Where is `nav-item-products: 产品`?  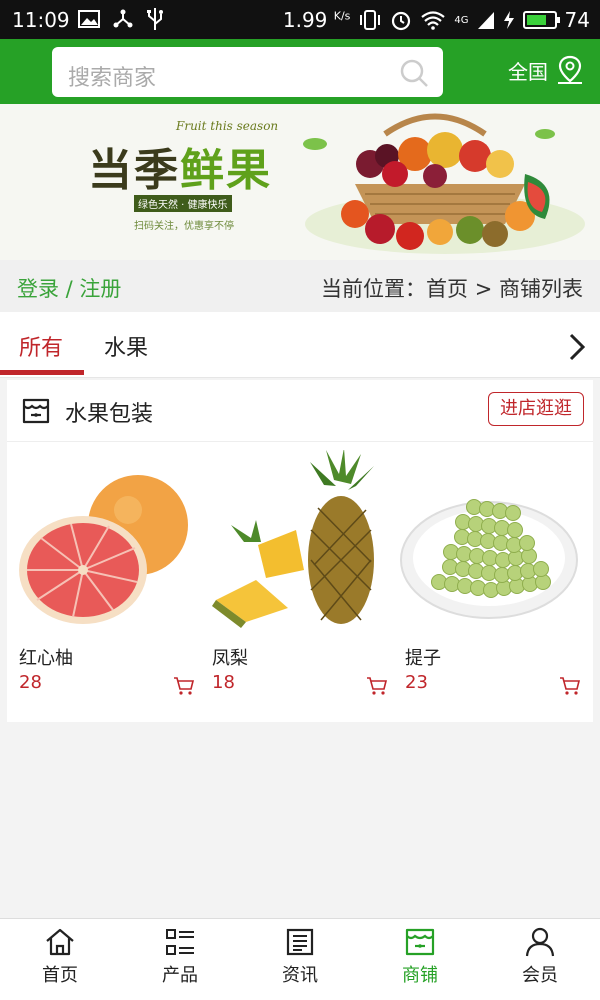
nav-item-products: 产品 is located at coordinates (180, 957).